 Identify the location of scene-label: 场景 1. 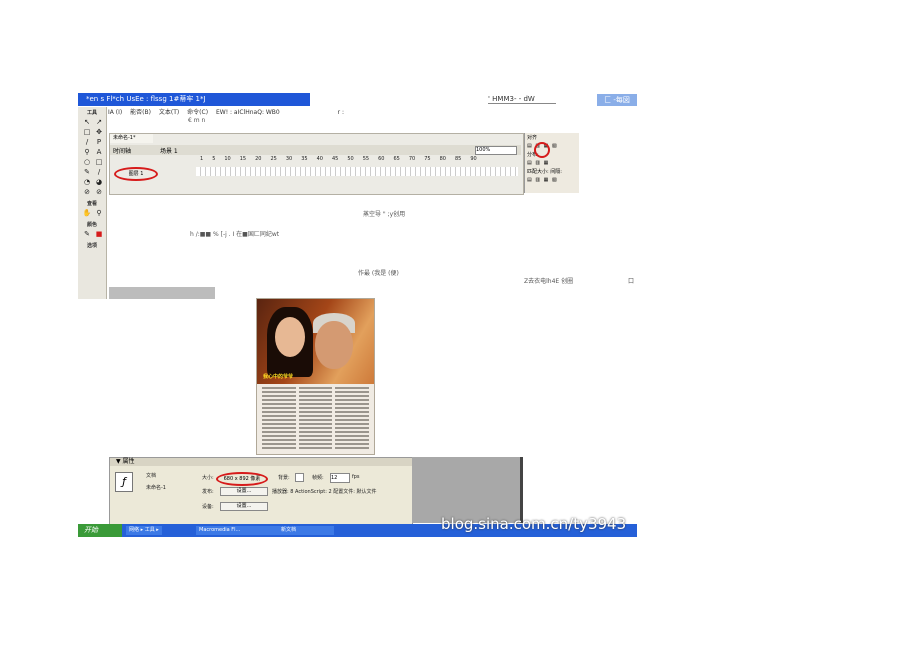
(169, 150).